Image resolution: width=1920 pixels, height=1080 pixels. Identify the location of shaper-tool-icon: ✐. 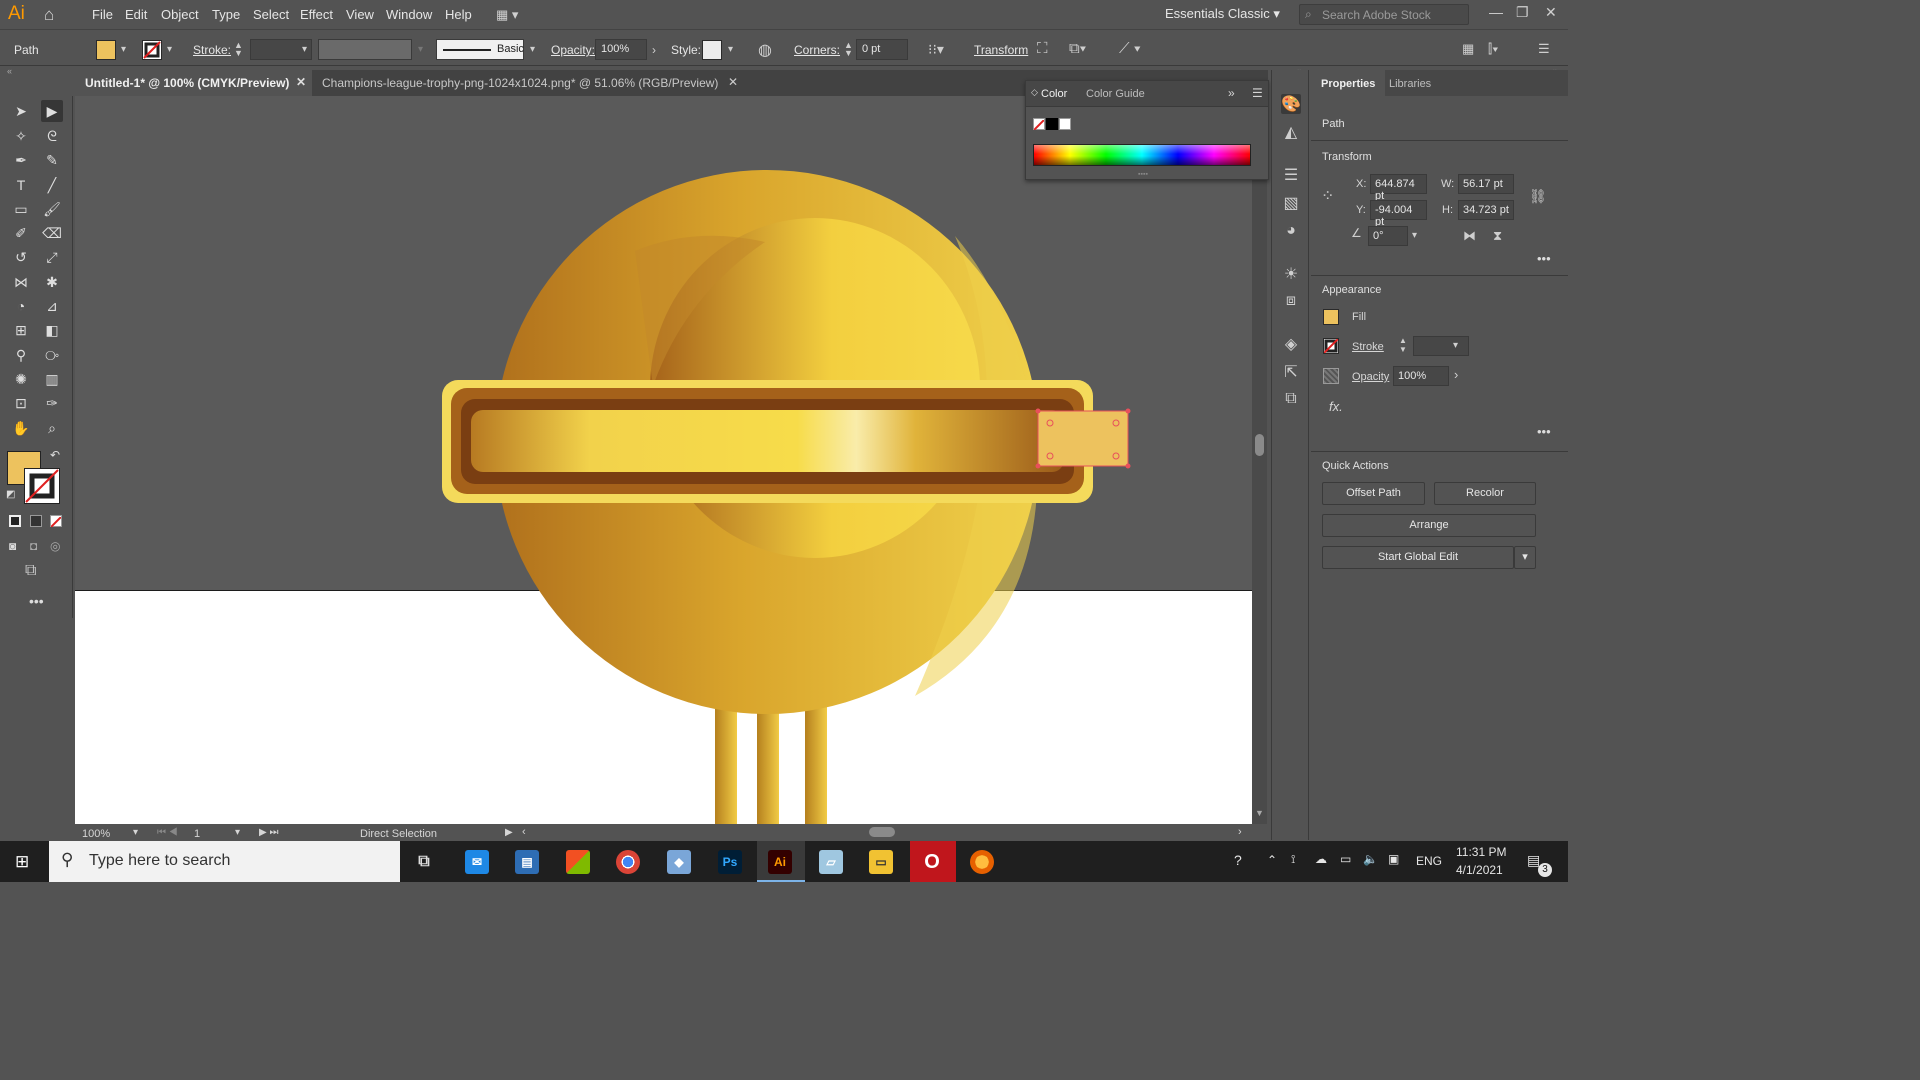
(21, 233).